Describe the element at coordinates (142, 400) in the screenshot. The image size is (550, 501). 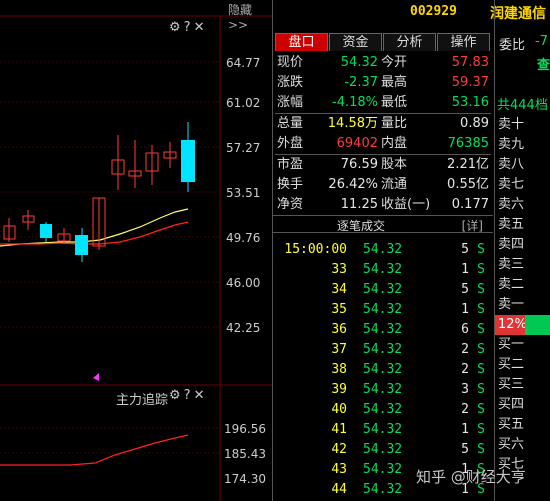
I see `indicator-title: 主力追踪` at that location.